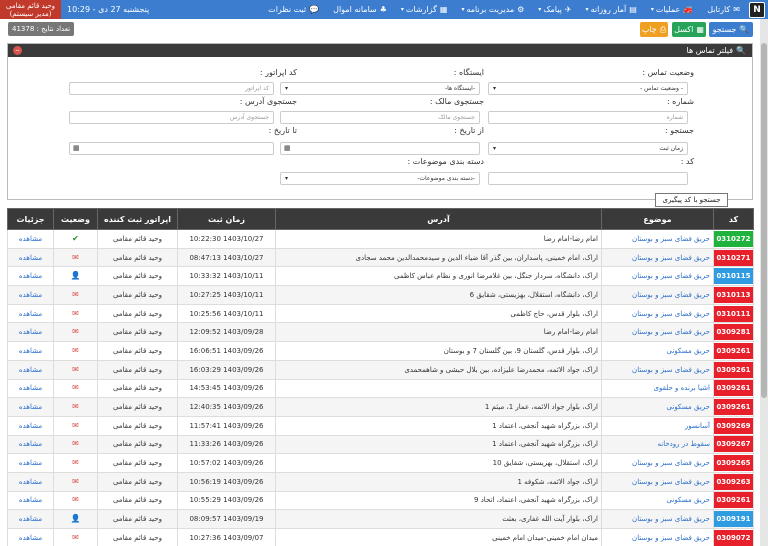  Describe the element at coordinates (657, 444) in the screenshot. I see `subject-link: سقوط در رودخانه` at that location.